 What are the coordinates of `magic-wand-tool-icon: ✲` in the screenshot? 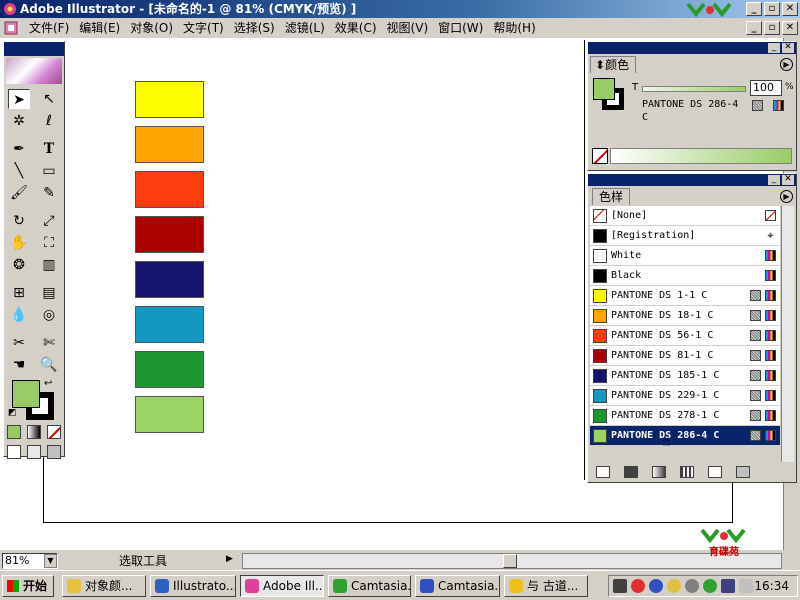 It's located at (19, 121).